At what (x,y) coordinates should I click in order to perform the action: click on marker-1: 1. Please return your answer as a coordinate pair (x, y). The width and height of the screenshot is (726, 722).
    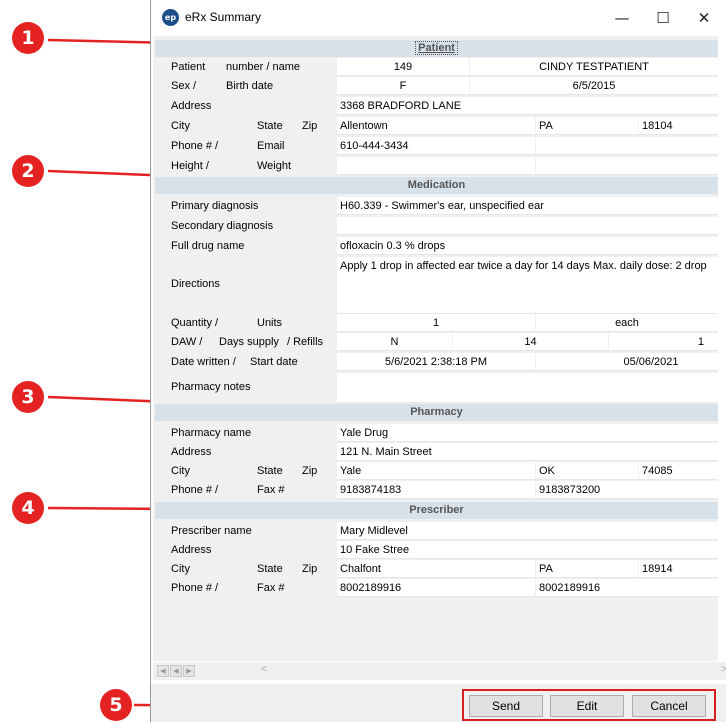
    Looking at the image, I should click on (28, 38).